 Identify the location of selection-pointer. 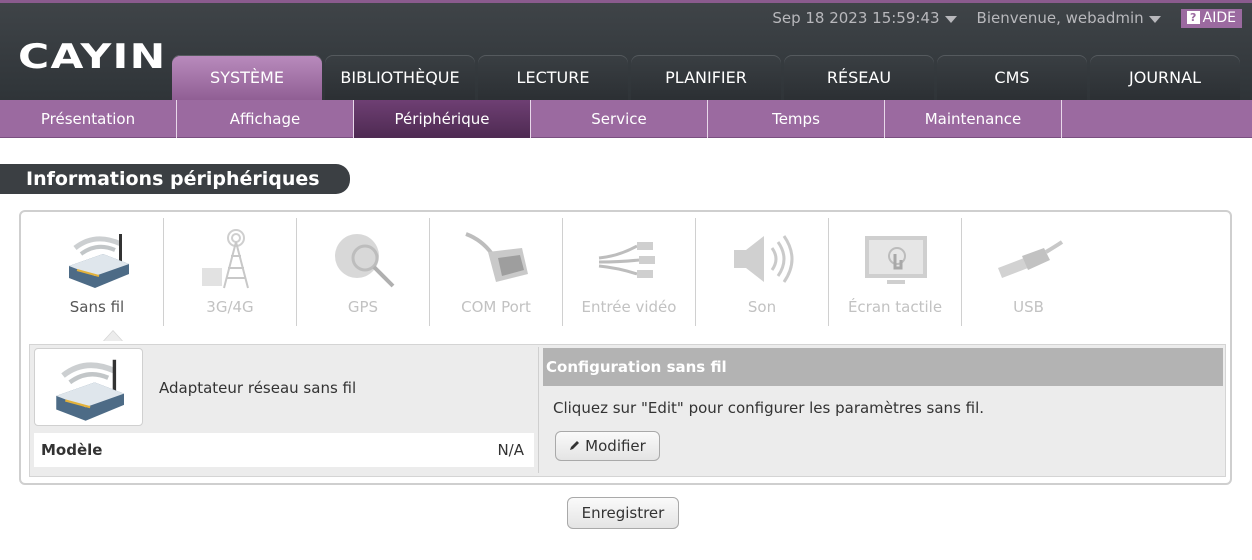
(113, 335).